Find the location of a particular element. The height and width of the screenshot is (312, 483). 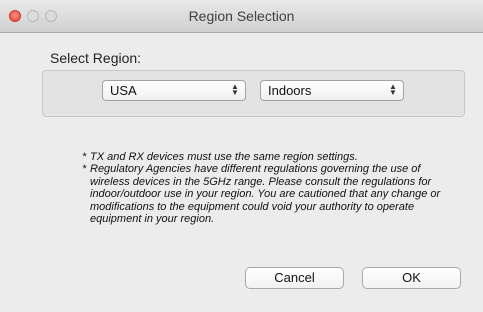

ok-button: OK is located at coordinates (411, 278).